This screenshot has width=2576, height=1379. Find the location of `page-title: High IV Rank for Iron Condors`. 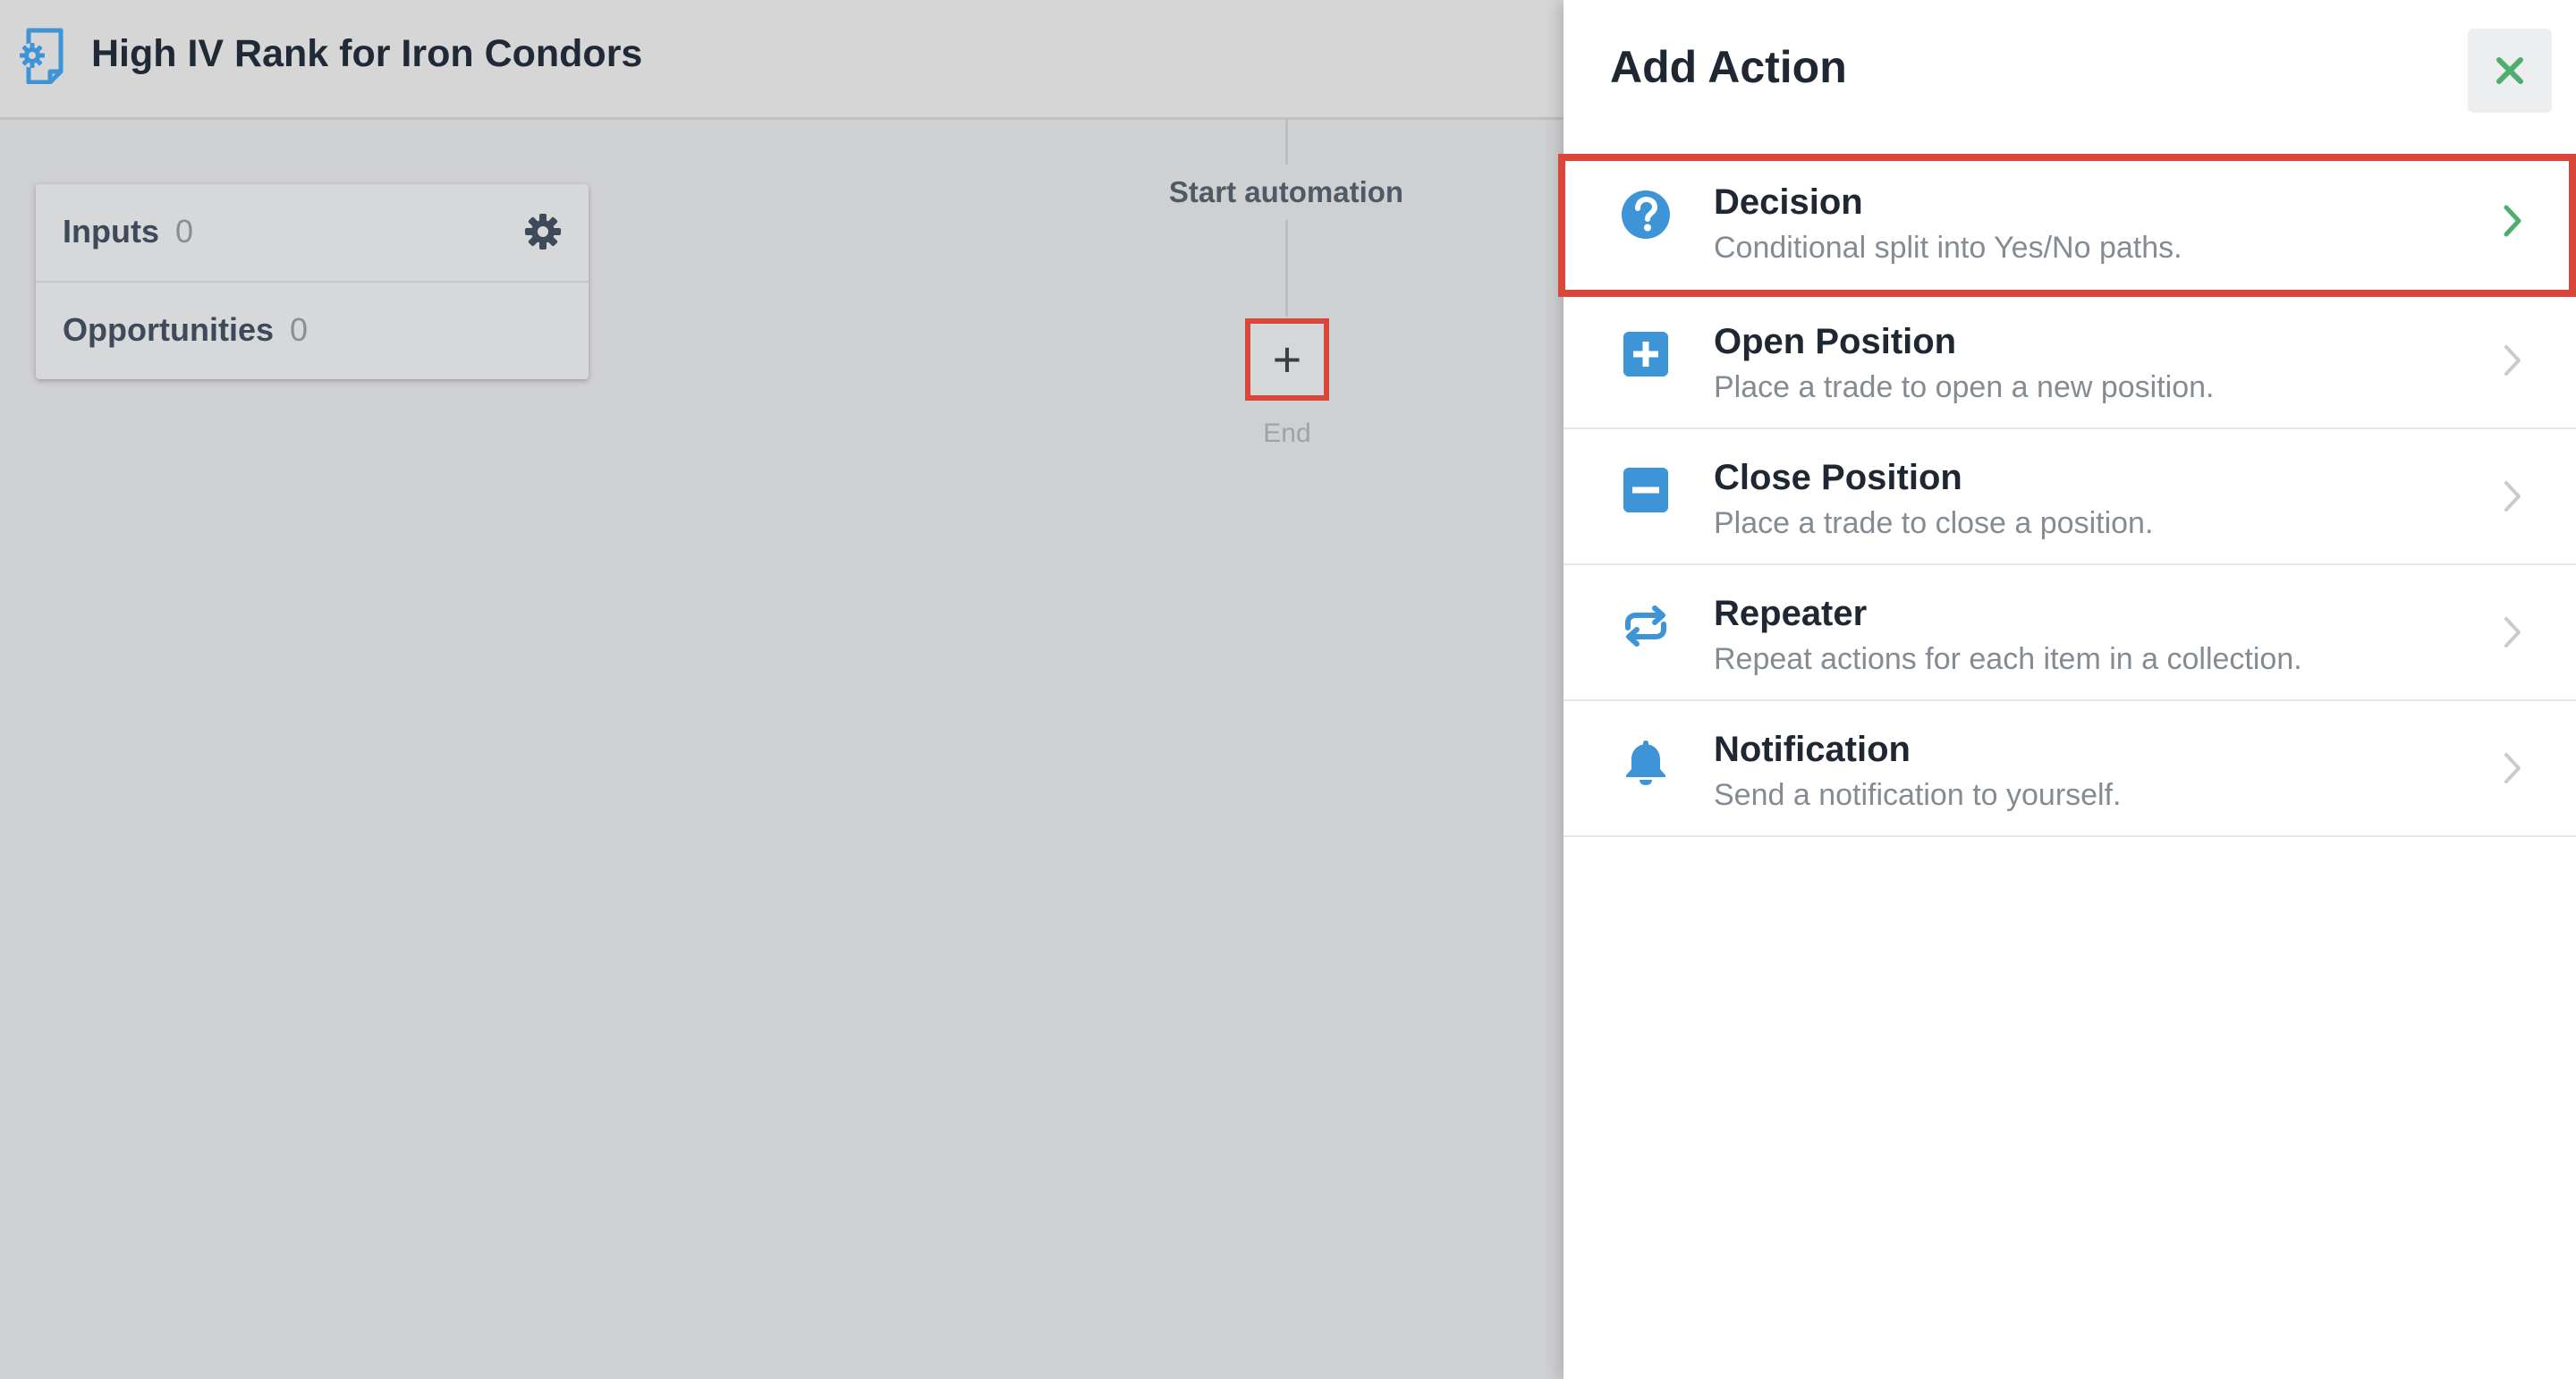

page-title: High IV Rank for Iron Condors is located at coordinates (367, 53).